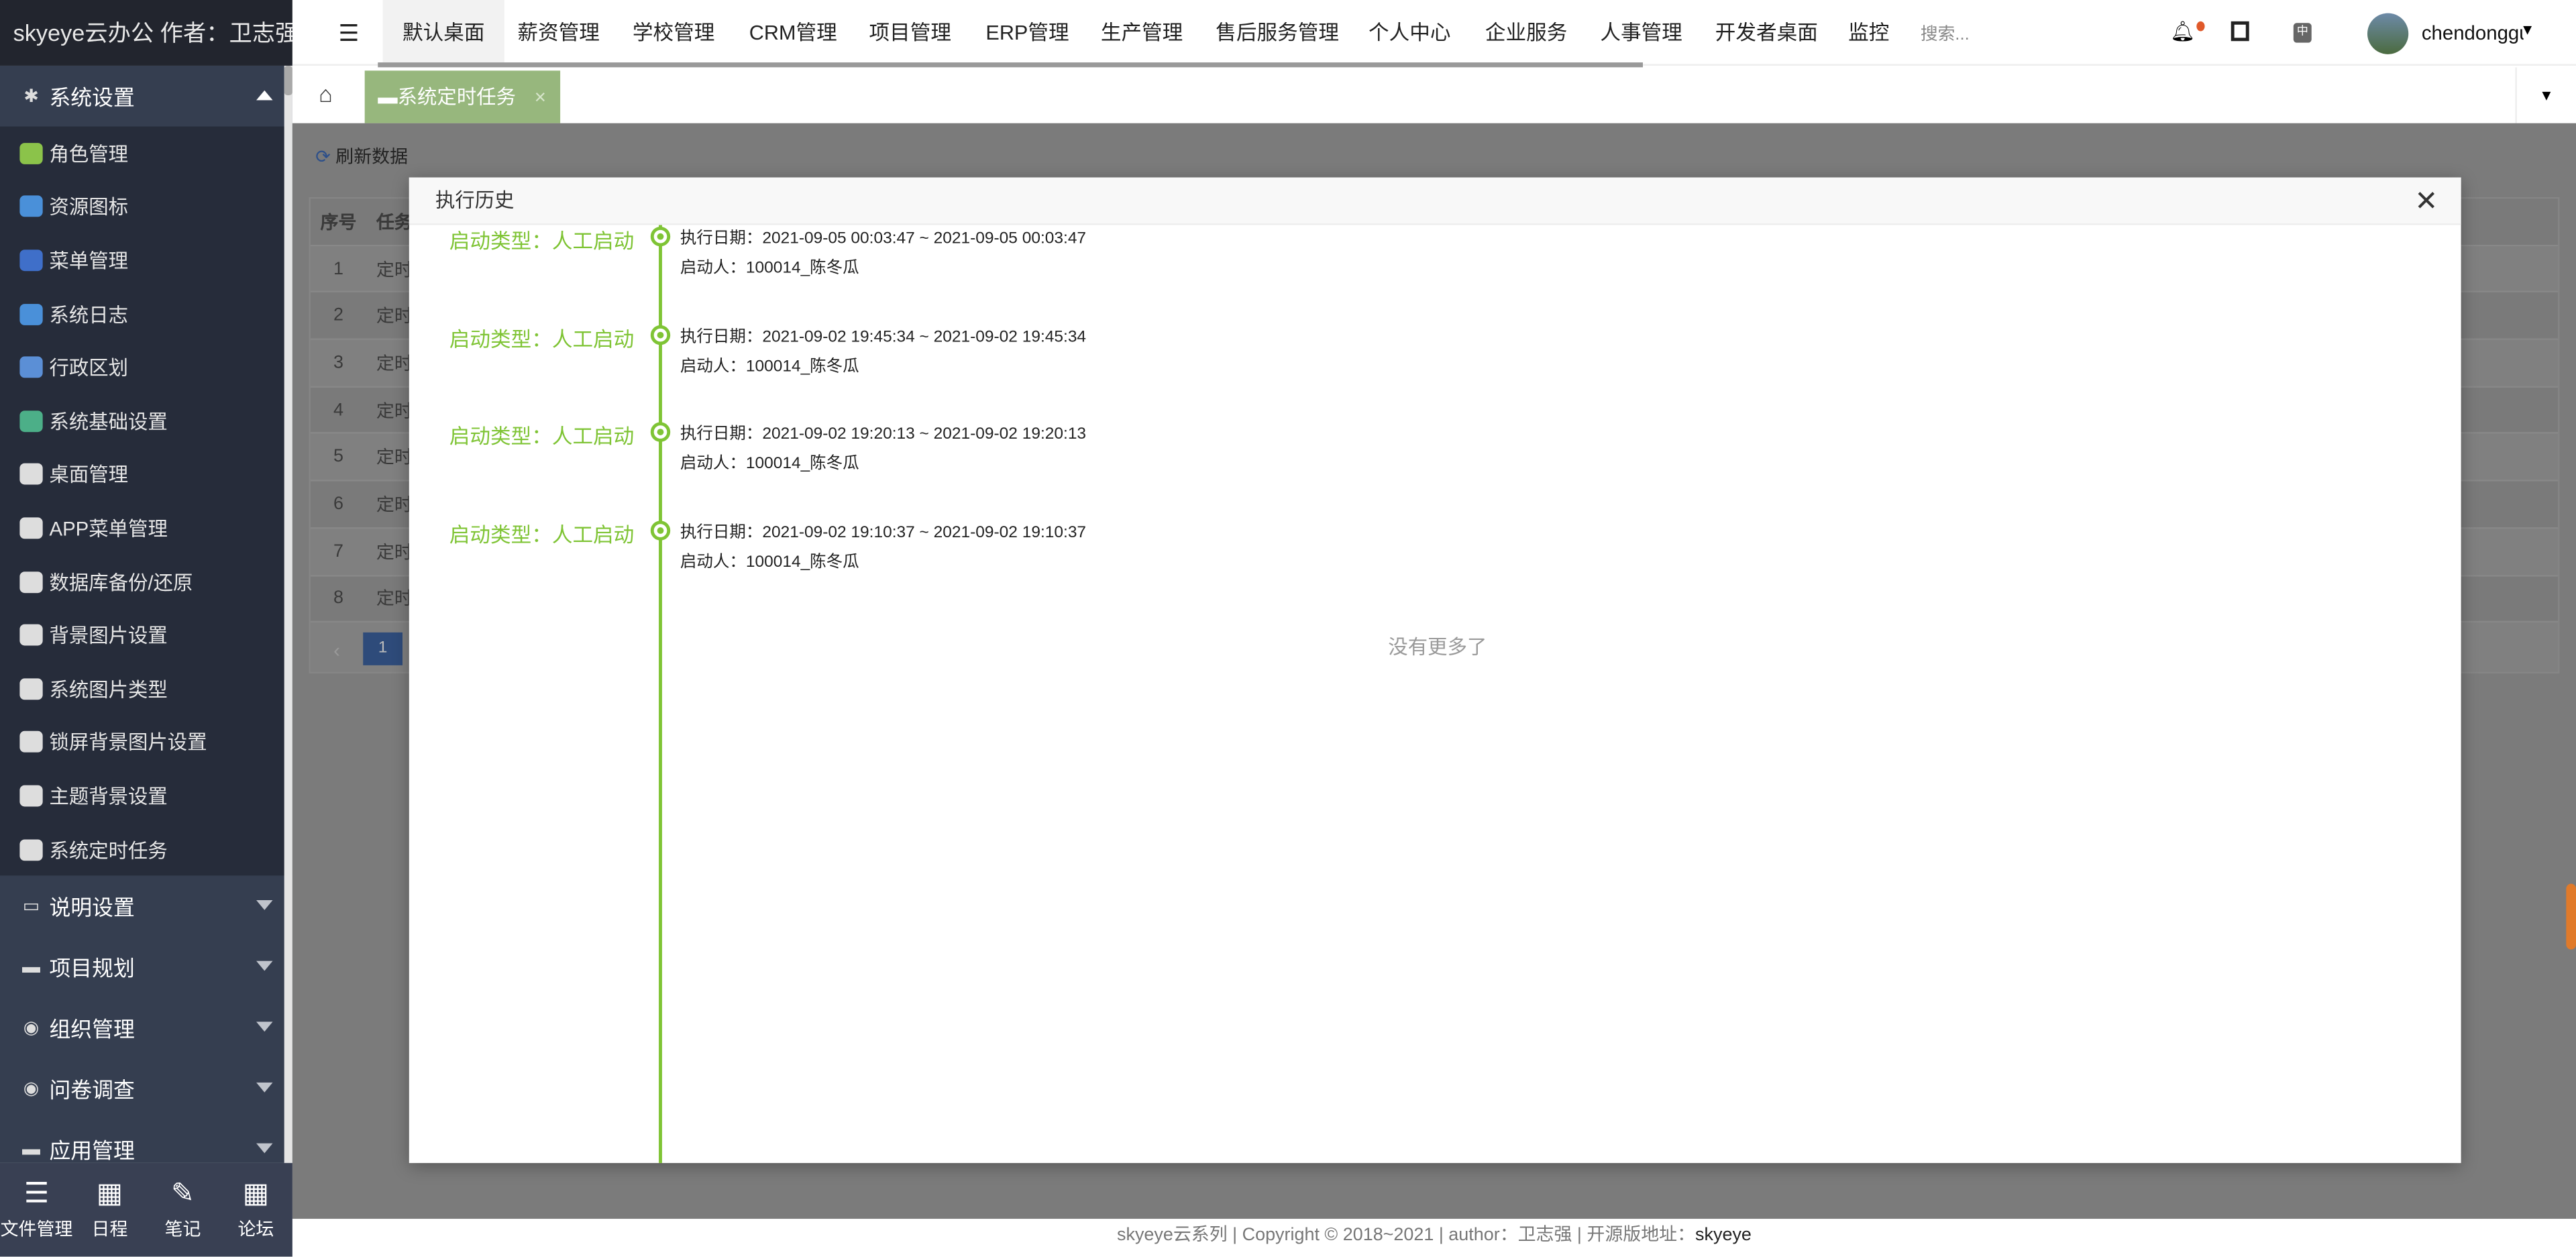 This screenshot has height=1257, width=2576. Describe the element at coordinates (673, 31) in the screenshot. I see `top-menu-item: 学校管理` at that location.